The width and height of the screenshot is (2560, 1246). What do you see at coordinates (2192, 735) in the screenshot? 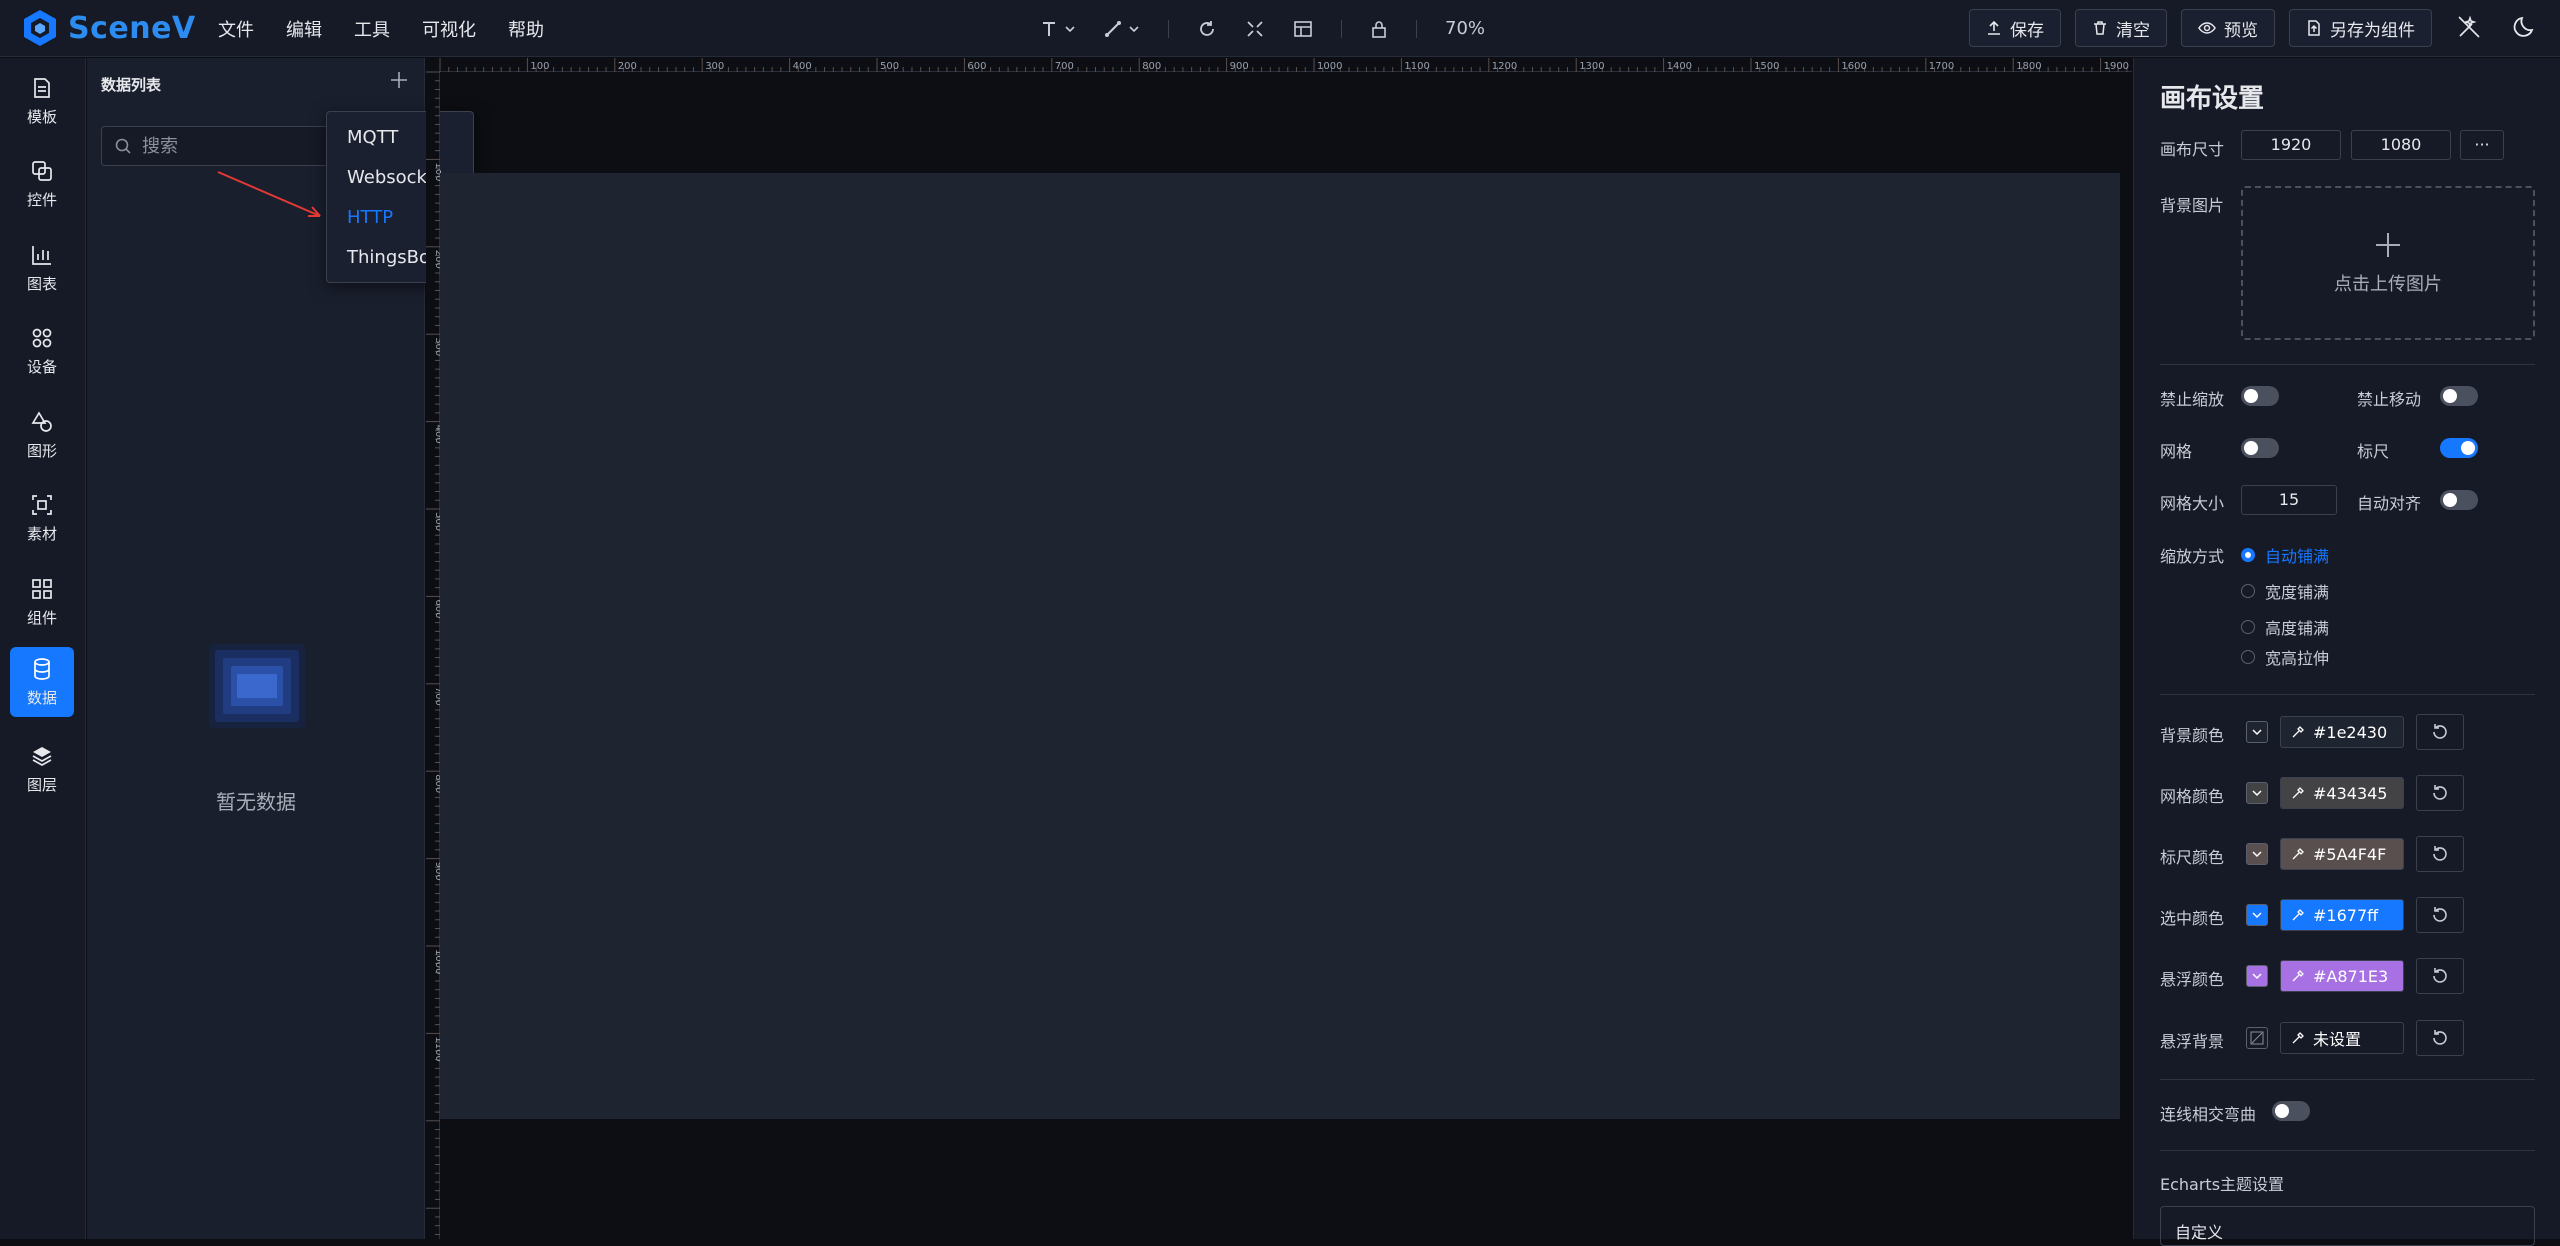
I see `color-label: 背景颜色` at bounding box center [2192, 735].